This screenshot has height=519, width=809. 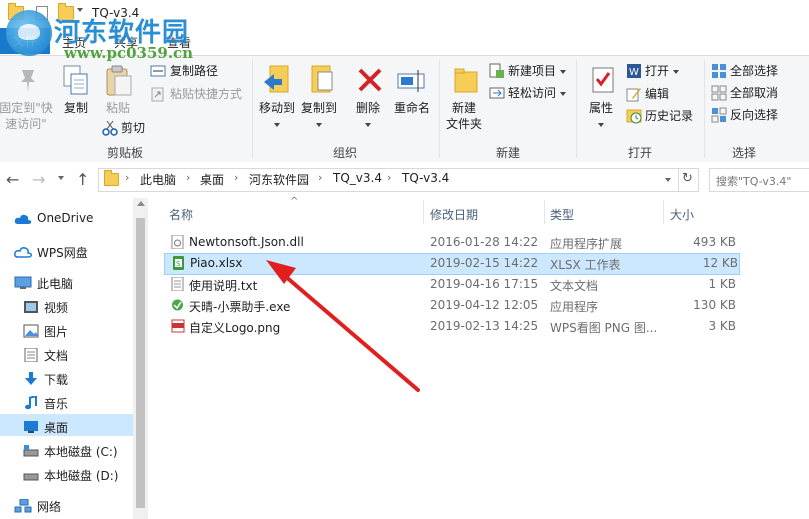 What do you see at coordinates (348, 330) in the screenshot?
I see `annotation-arrow-shaft` at bounding box center [348, 330].